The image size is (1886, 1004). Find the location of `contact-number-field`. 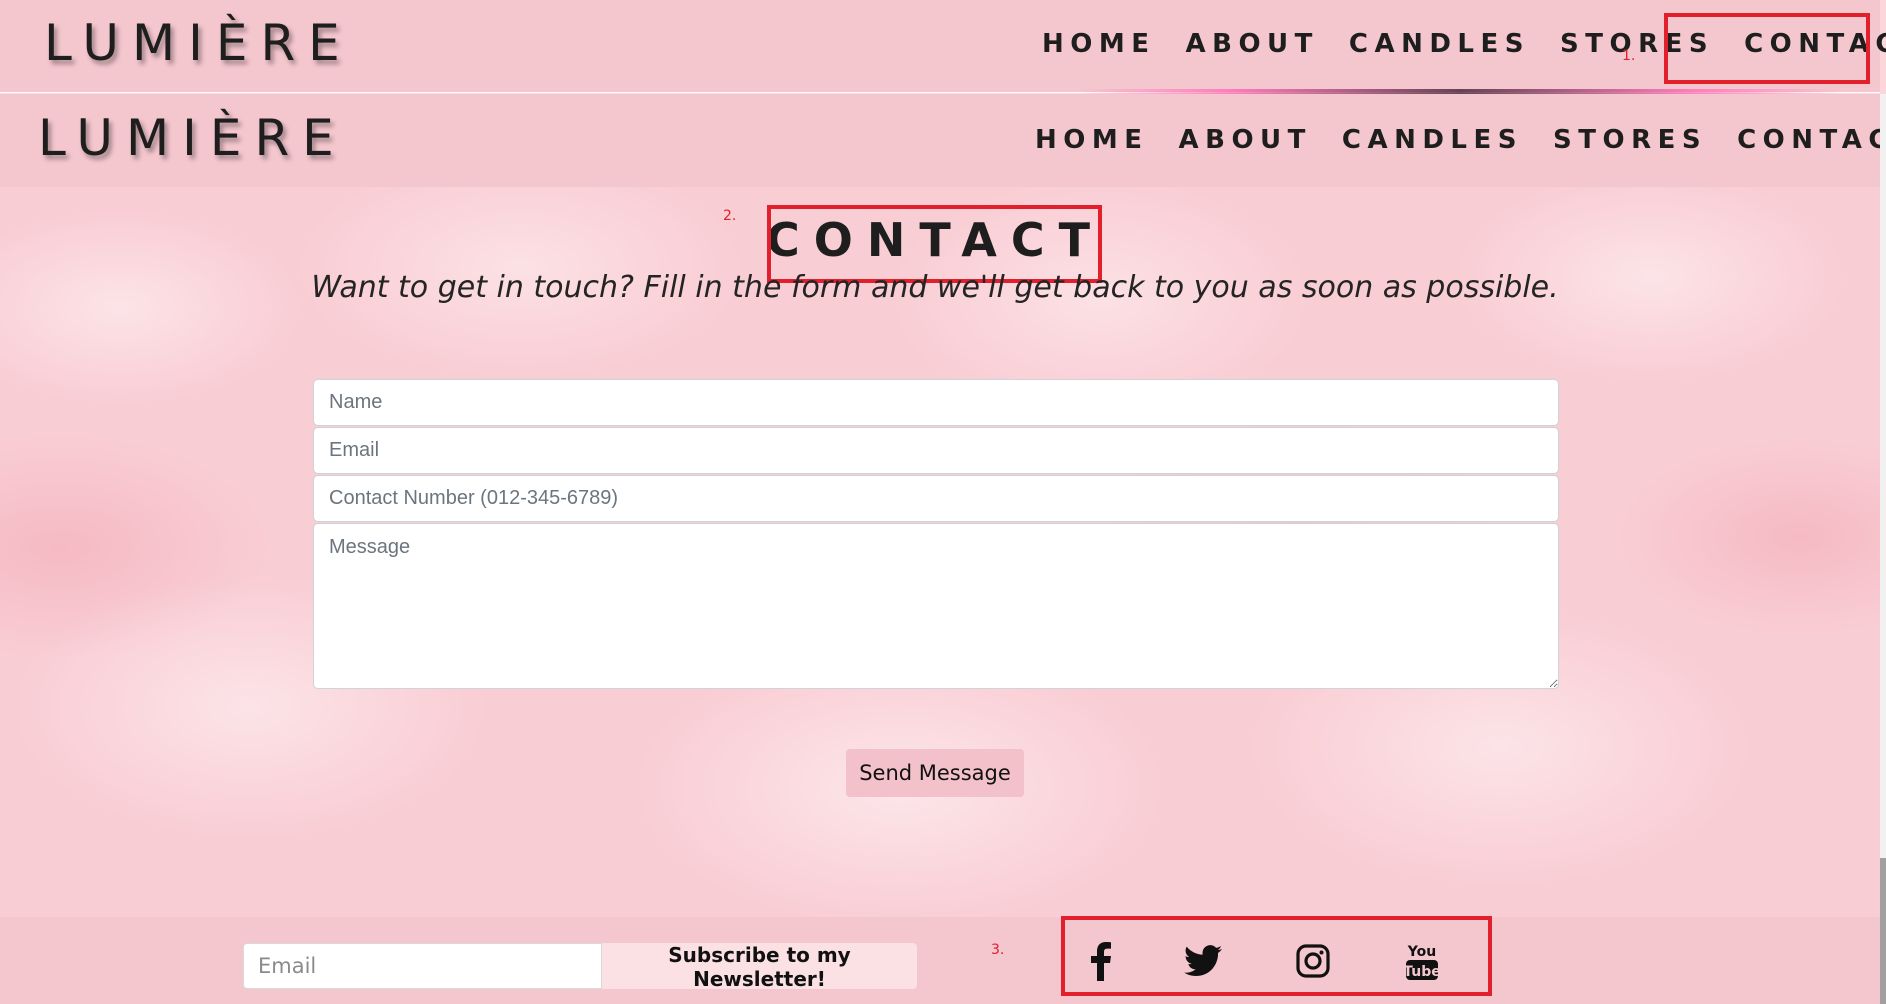

contact-number-field is located at coordinates (936, 498).